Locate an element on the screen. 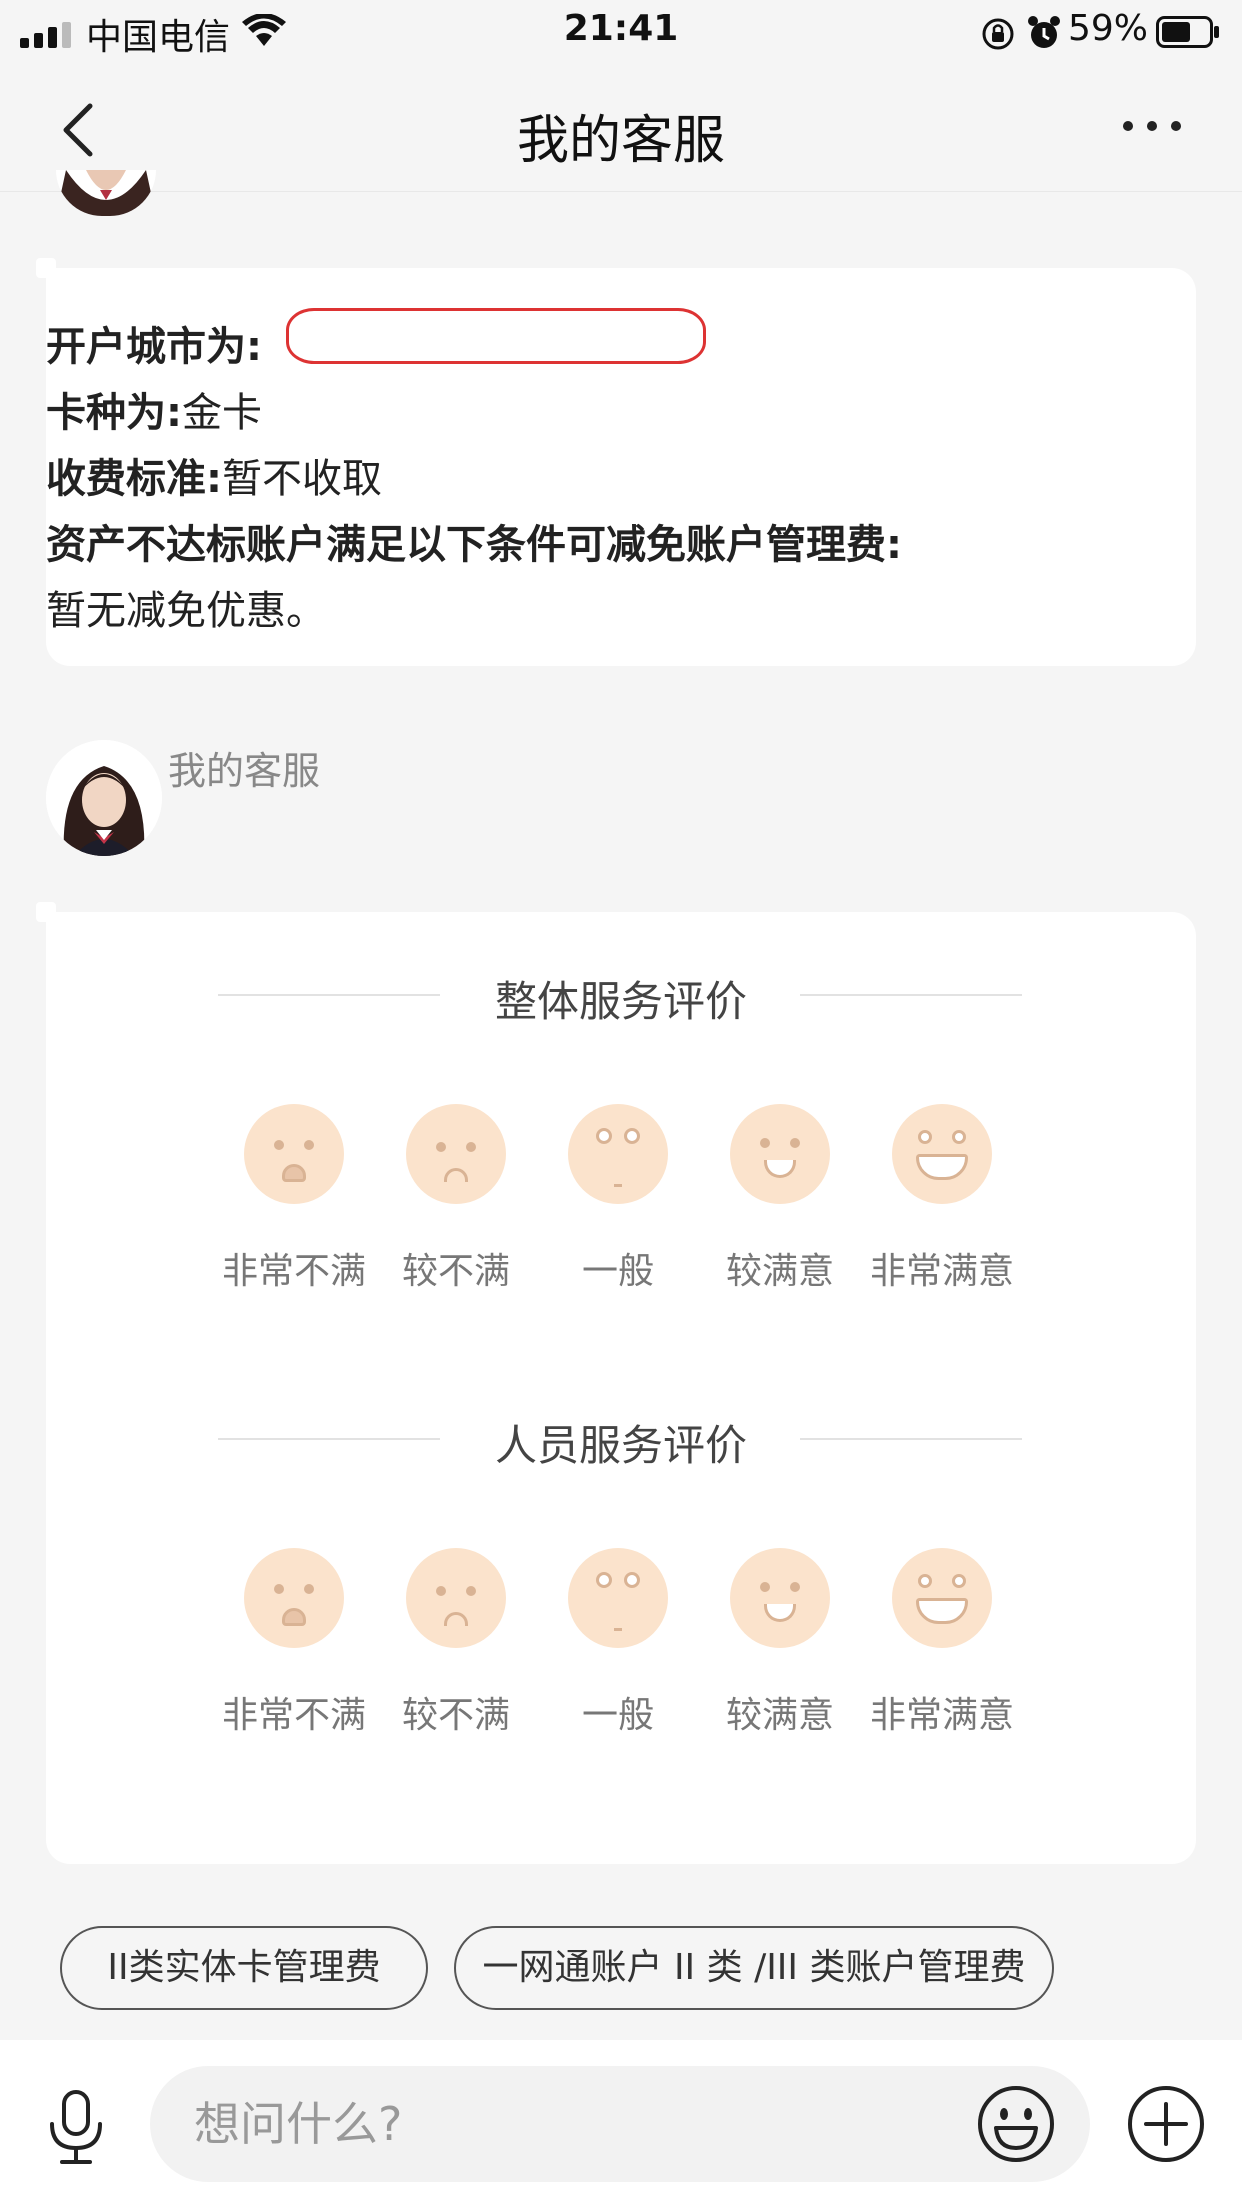 This screenshot has width=1242, height=2208. input-bar is located at coordinates (621, 2124).